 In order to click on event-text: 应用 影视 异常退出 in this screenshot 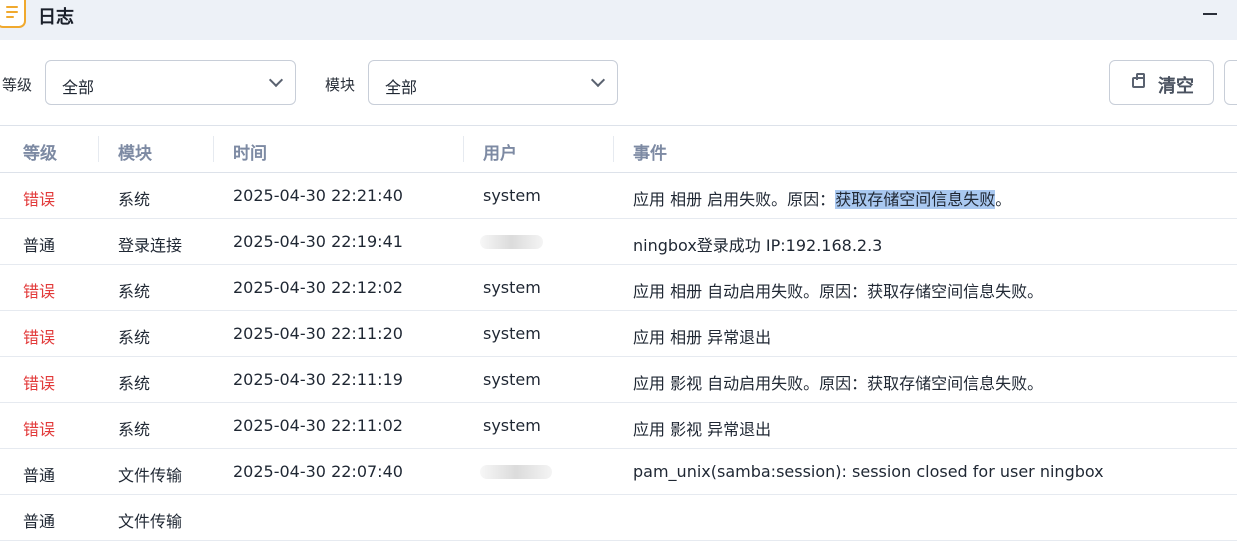, I will do `click(702, 429)`.